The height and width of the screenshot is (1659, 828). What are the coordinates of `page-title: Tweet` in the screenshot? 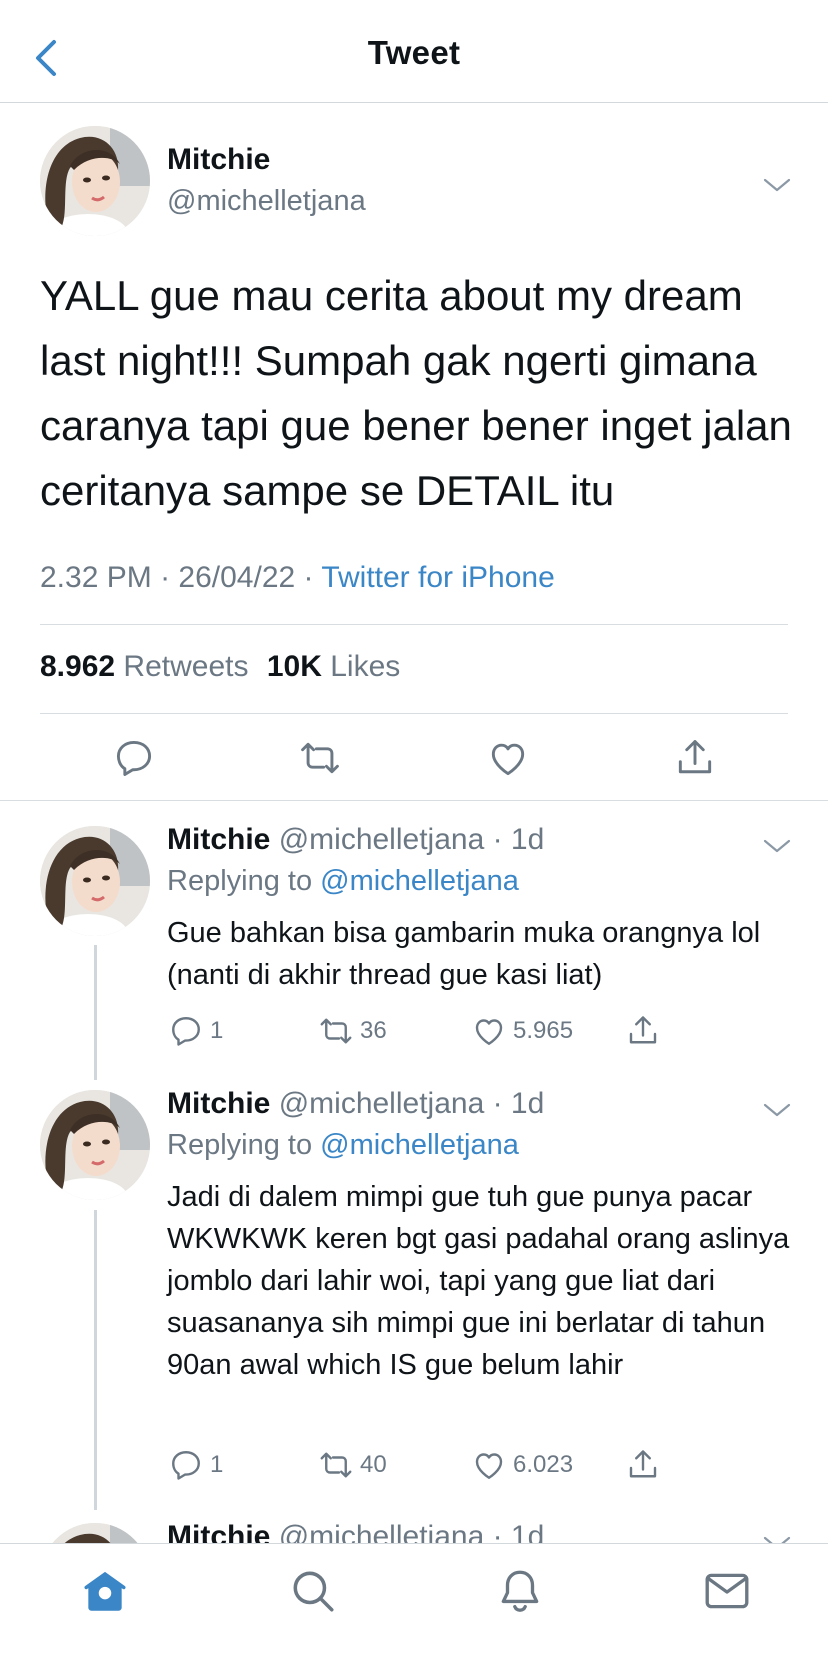 It's located at (414, 52).